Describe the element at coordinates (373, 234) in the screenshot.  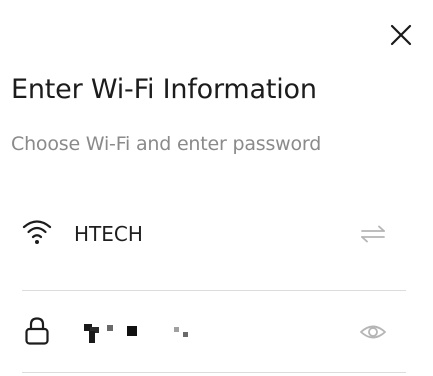
I see `swap-icon` at that location.